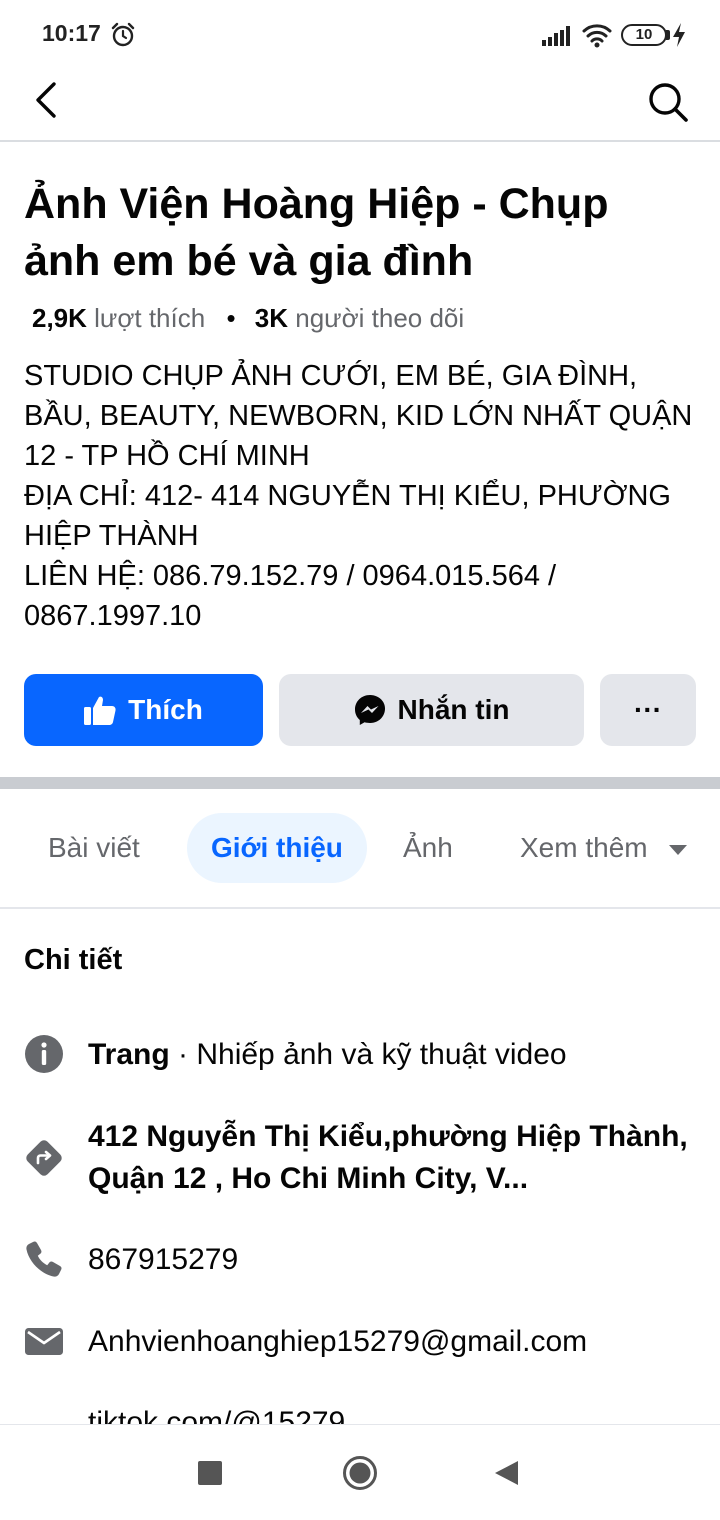 This screenshot has width=720, height=1520. What do you see at coordinates (165, 709) in the screenshot?
I see `like-label: Thích` at bounding box center [165, 709].